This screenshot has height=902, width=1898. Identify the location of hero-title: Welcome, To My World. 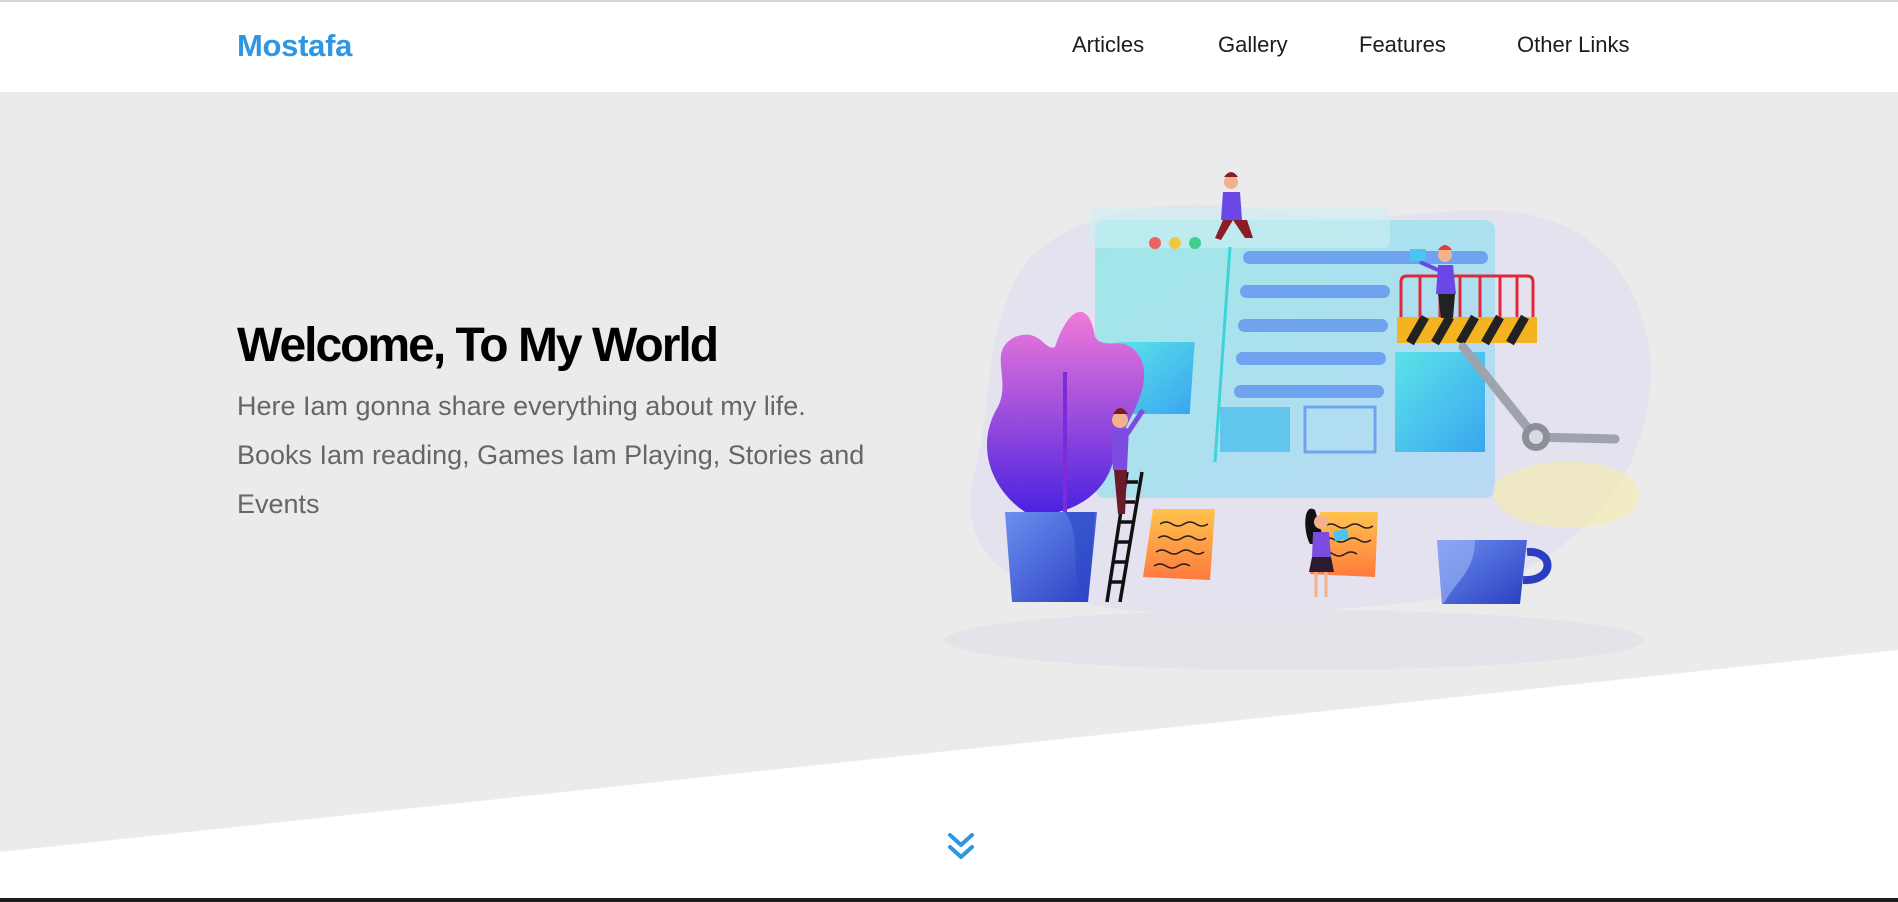
(478, 345).